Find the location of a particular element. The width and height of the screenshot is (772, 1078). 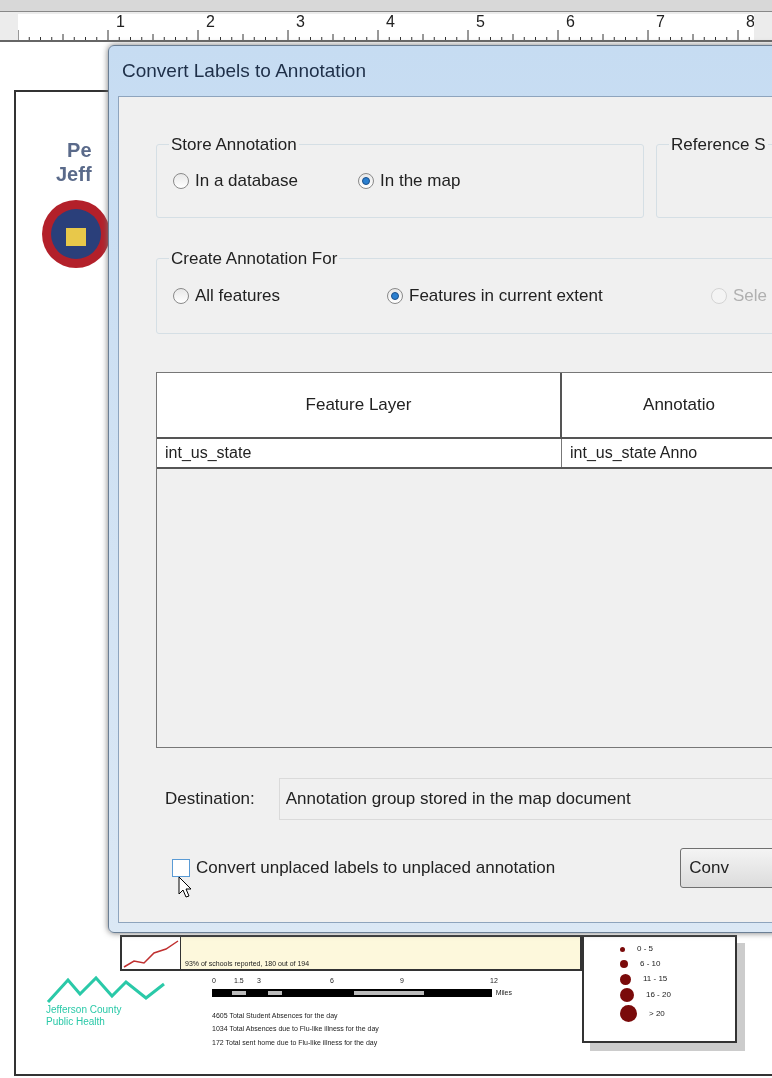

map-title: Pe is located at coordinates (79, 150).